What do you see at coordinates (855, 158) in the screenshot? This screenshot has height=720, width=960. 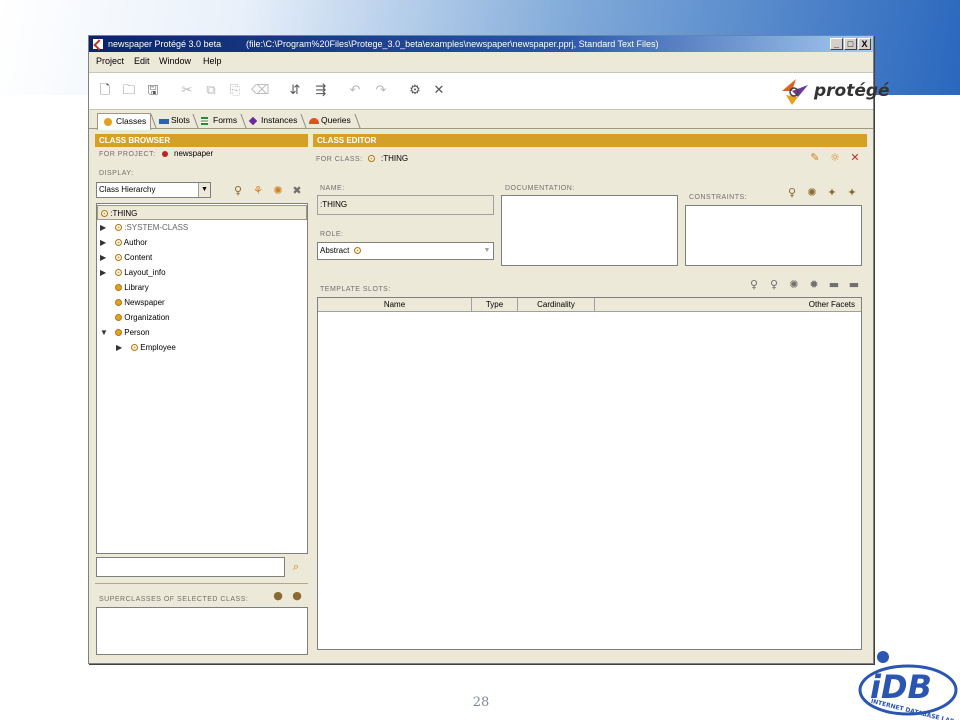 I see `remove-class-icon: ✕` at bounding box center [855, 158].